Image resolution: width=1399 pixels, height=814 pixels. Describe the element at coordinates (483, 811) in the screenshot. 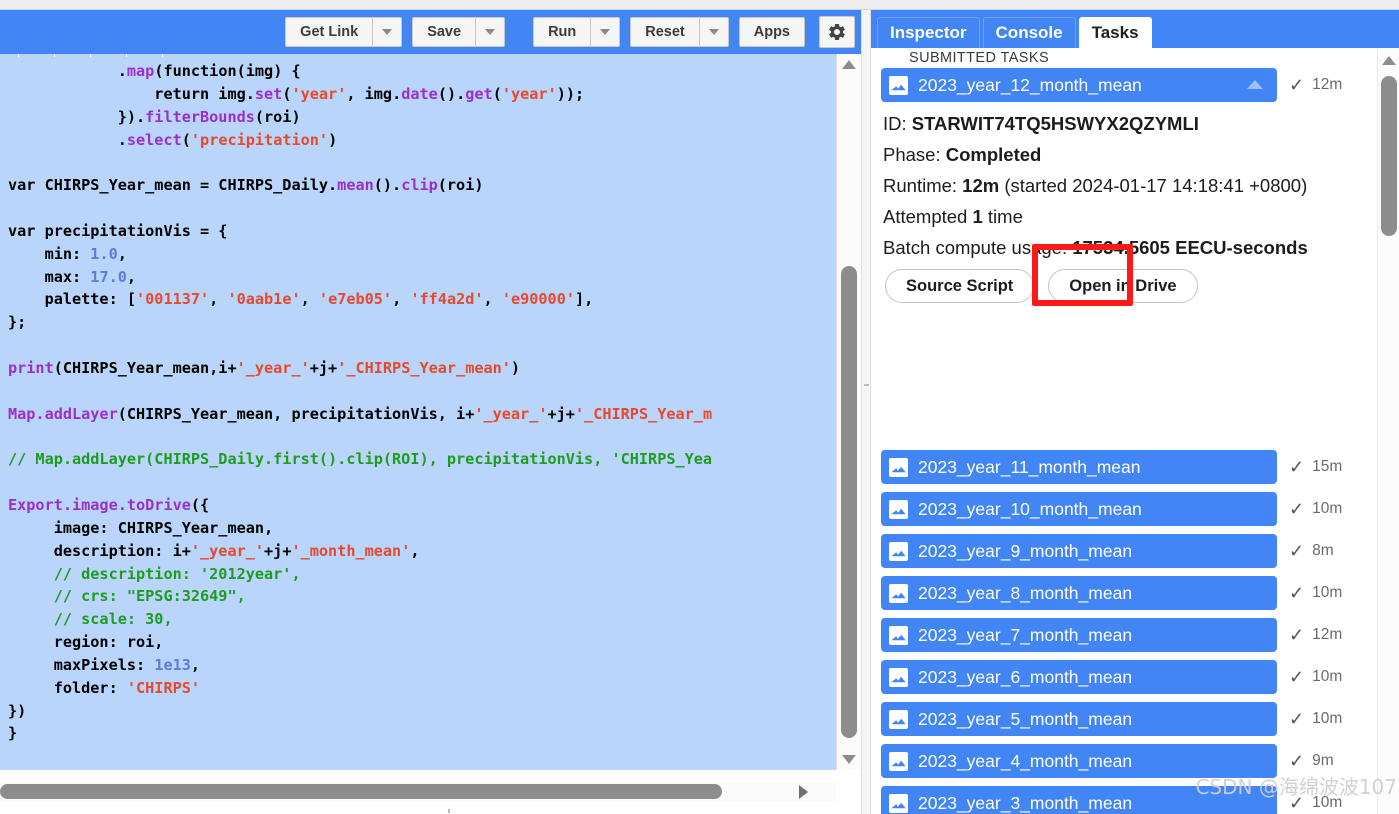

I see `resize-dots` at that location.